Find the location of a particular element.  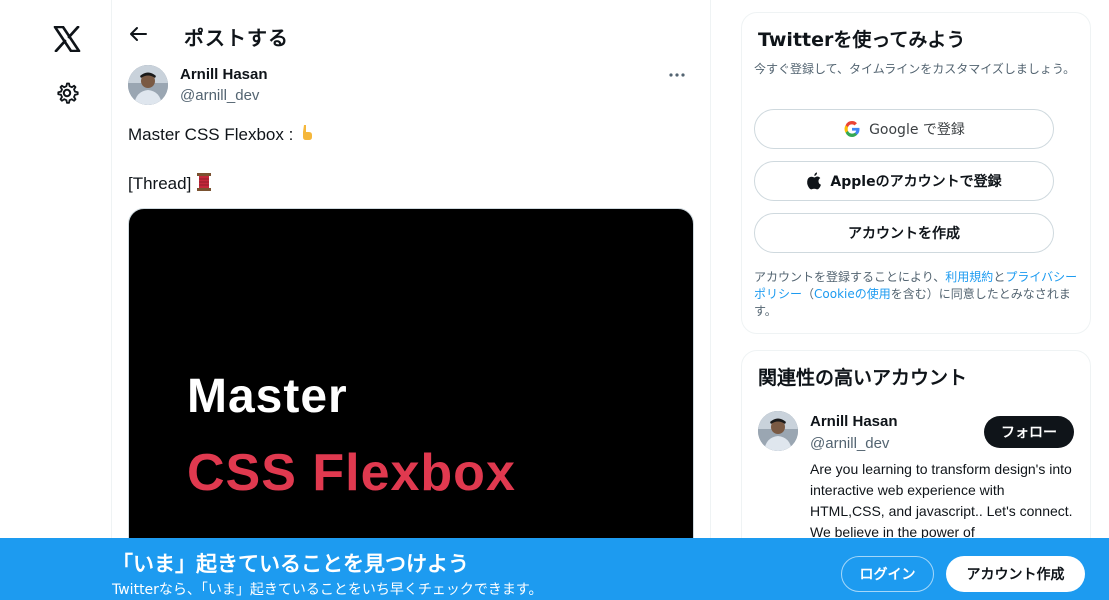

apple-icon is located at coordinates (814, 181).